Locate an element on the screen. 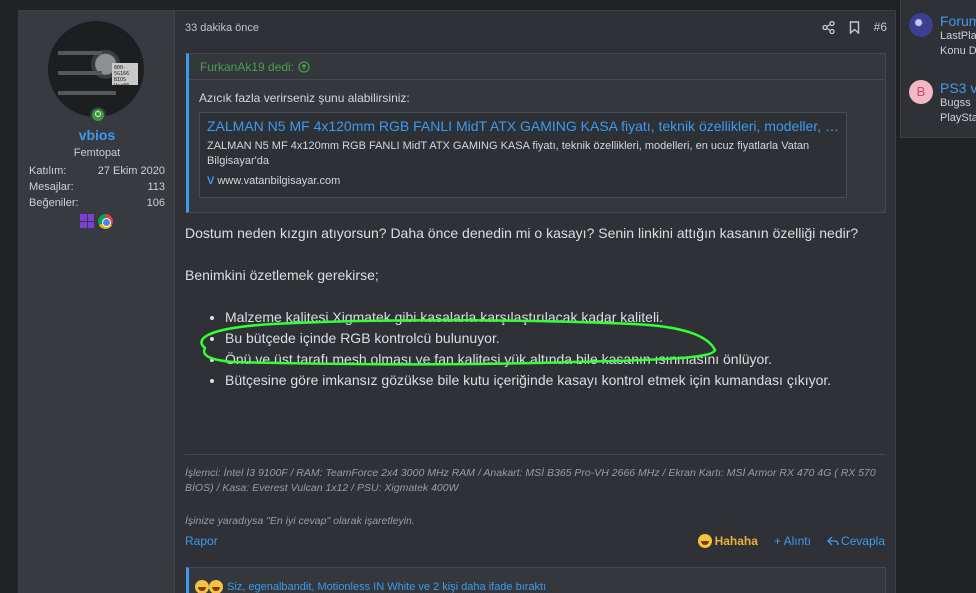  haha-reaction-button: Hahaha is located at coordinates (727, 541).